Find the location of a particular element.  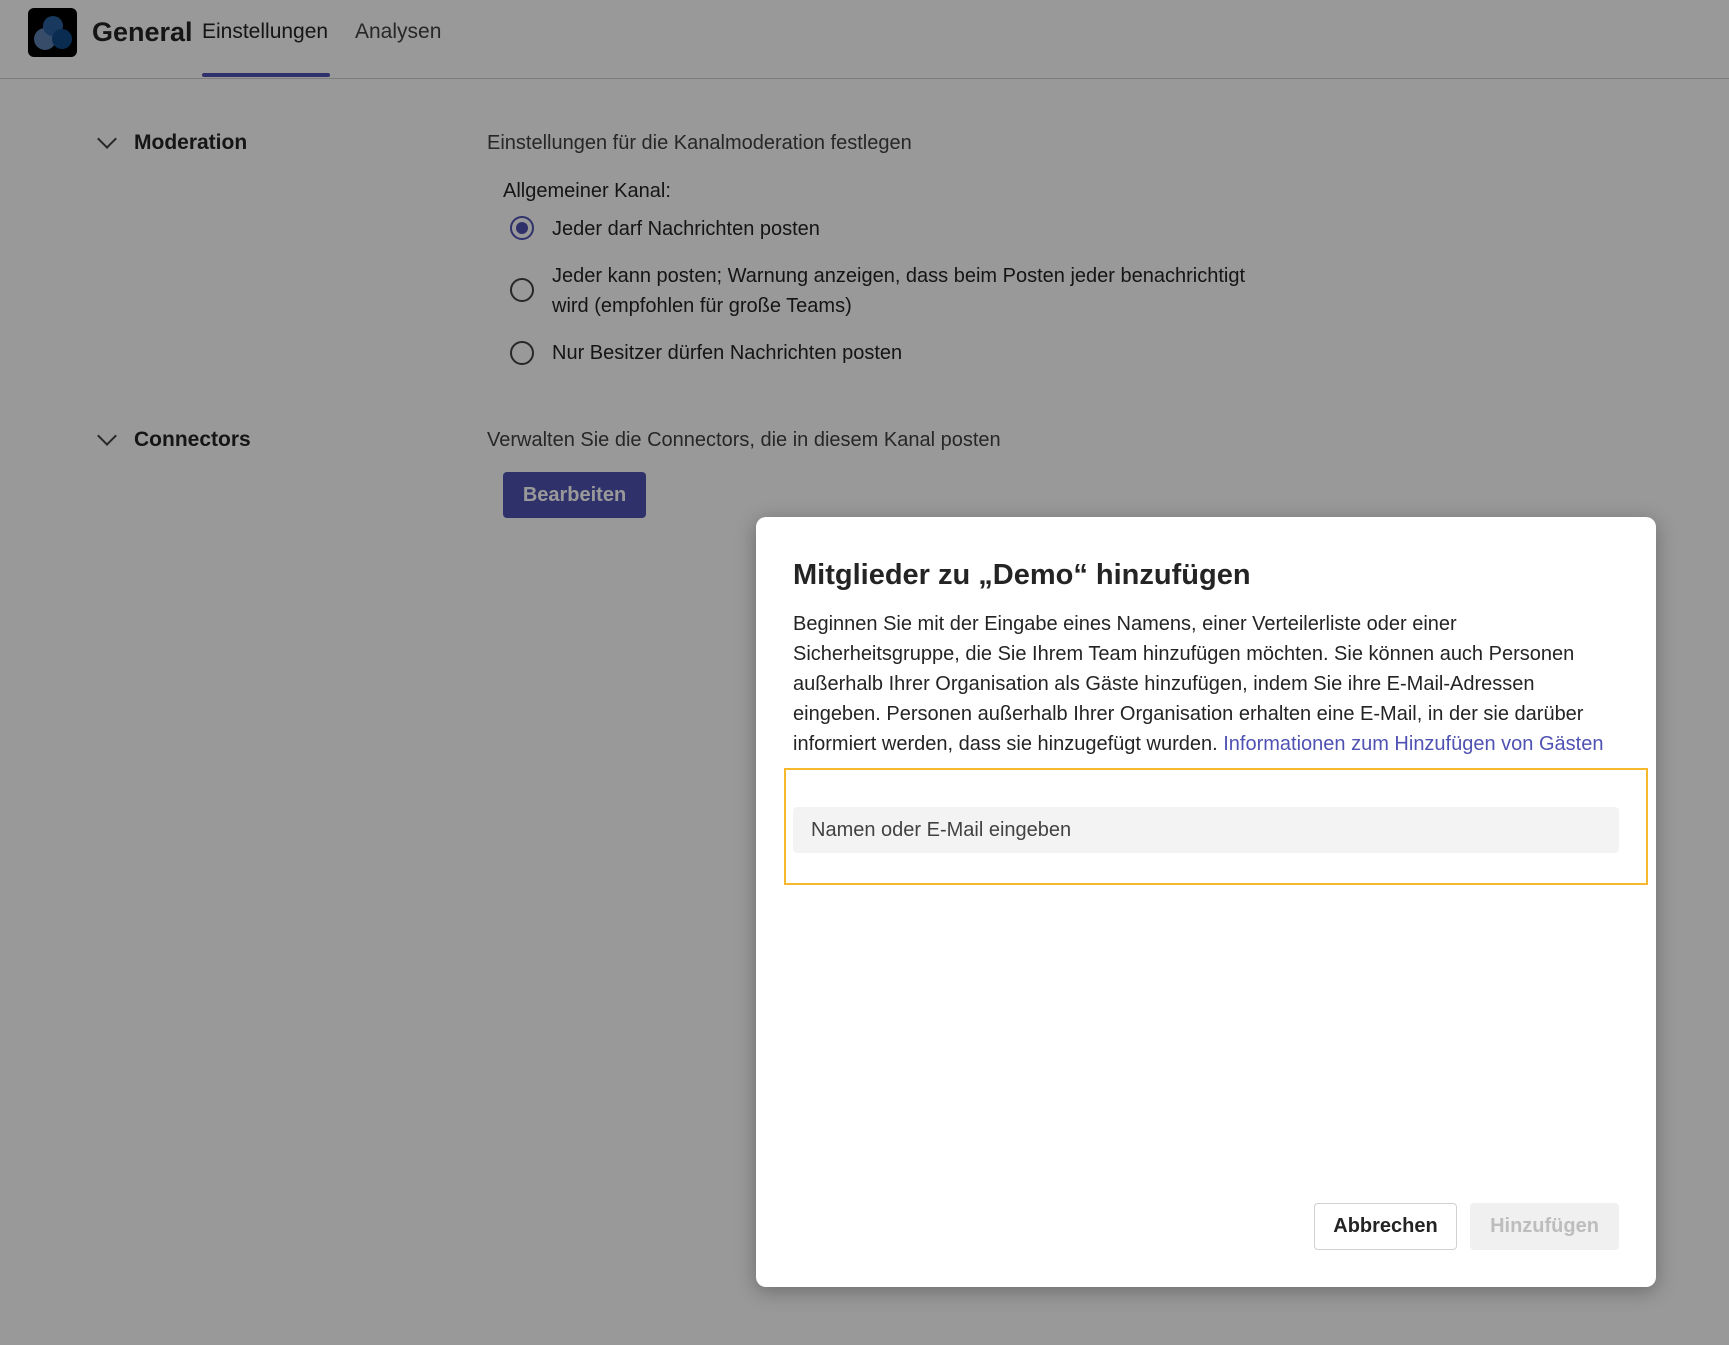

guest-info-link: Informationen zum Hinzufügen von Gästen is located at coordinates (1413, 744).